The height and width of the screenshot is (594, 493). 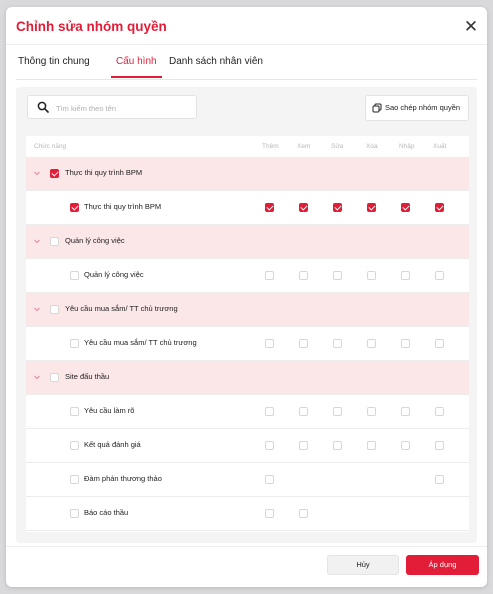 What do you see at coordinates (247, 514) in the screenshot?
I see `table-row: Báo cáo thầu` at bounding box center [247, 514].